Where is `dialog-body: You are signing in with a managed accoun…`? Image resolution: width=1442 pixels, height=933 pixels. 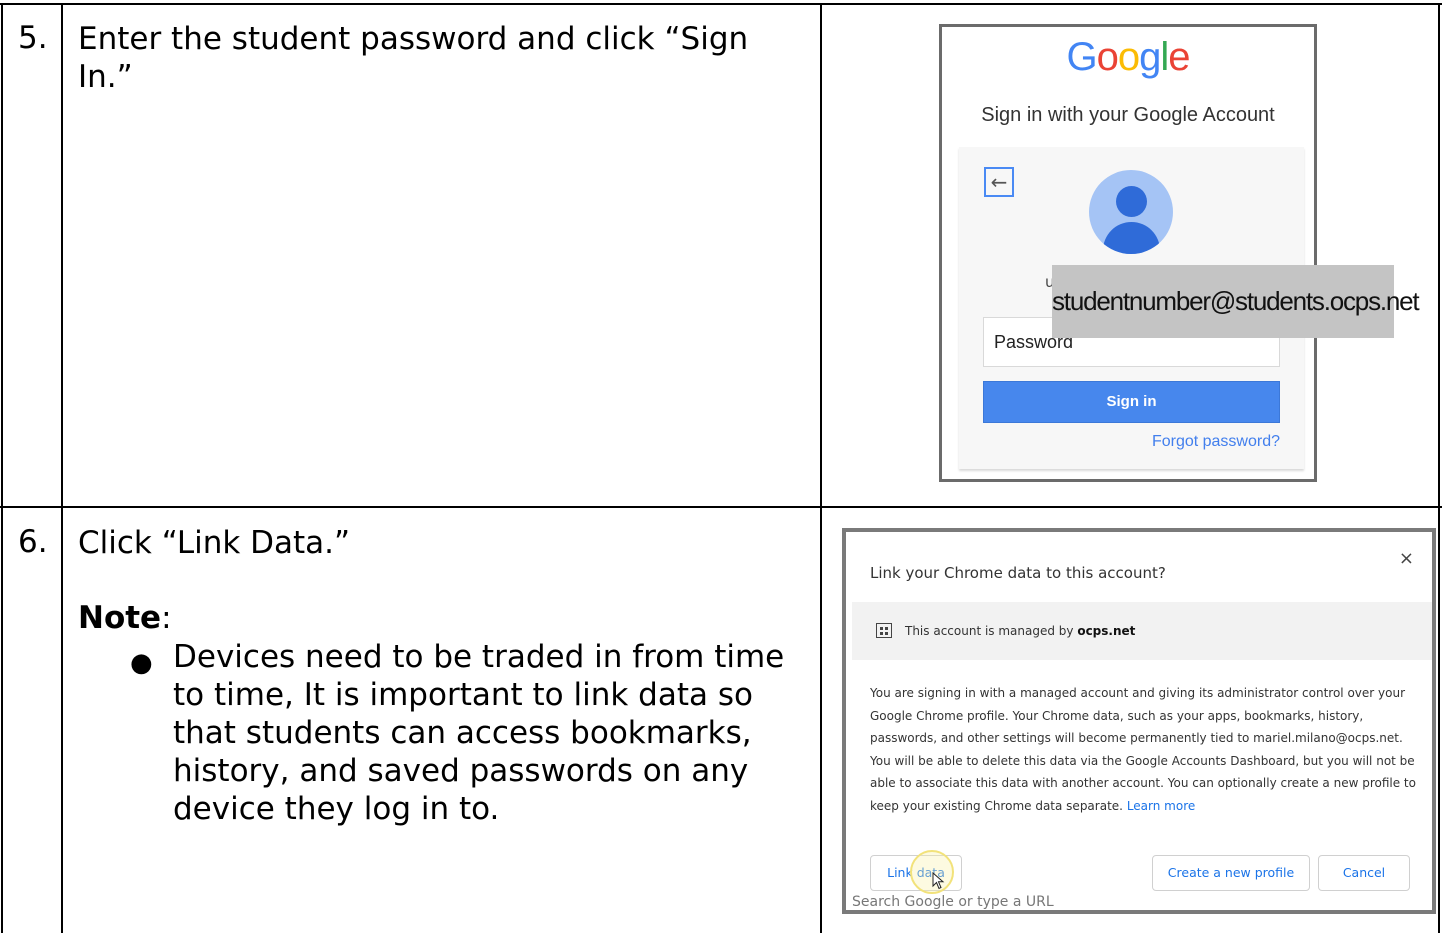 dialog-body: You are signing in with a managed accoun… is located at coordinates (1146, 750).